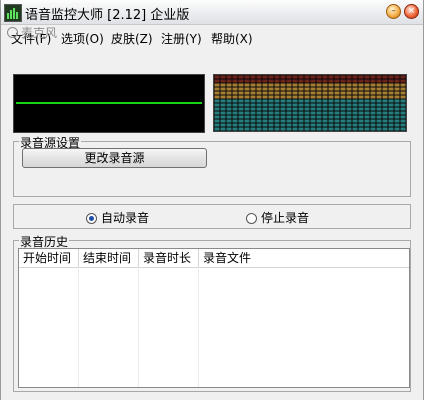 Image resolution: width=424 pixels, height=400 pixels. I want to click on auto-record-radio: 自动录音, so click(117, 217).